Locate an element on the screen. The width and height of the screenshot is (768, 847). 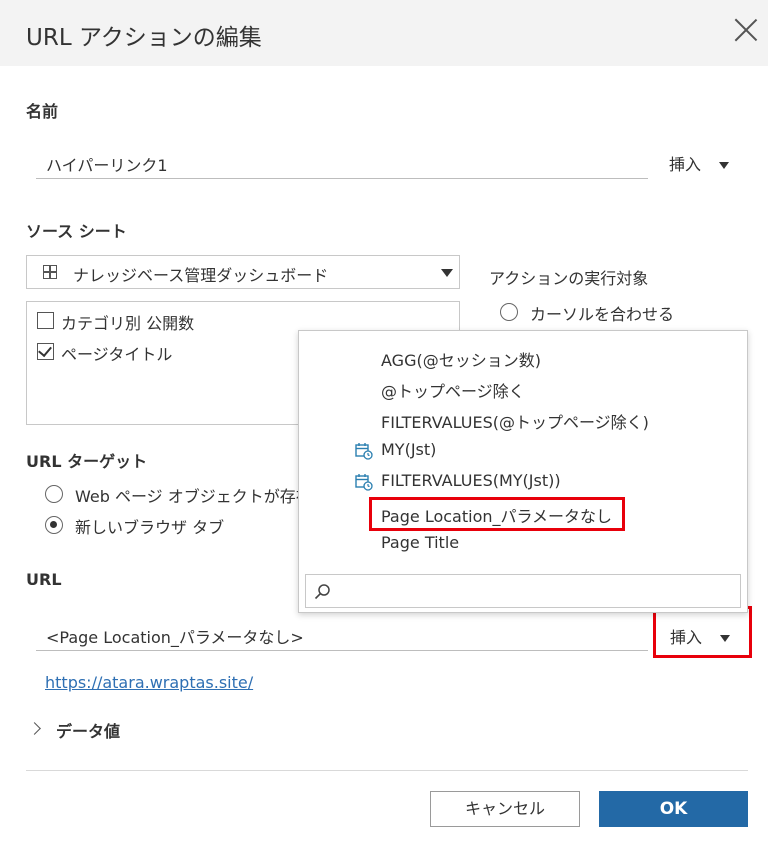
search-icon is located at coordinates (322, 592).